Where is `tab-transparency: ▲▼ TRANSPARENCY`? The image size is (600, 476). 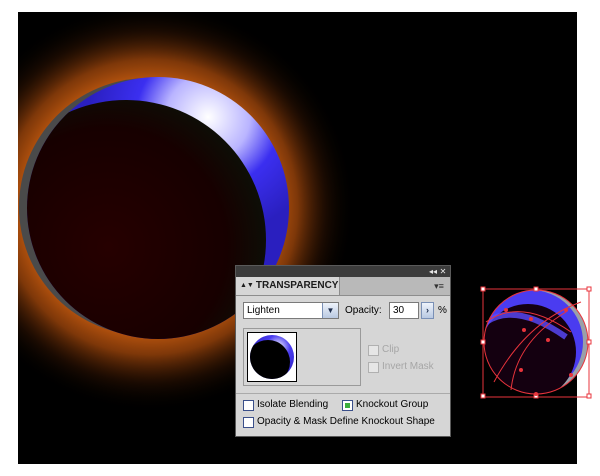
tab-transparency: ▲▼ TRANSPARENCY is located at coordinates (288, 286).